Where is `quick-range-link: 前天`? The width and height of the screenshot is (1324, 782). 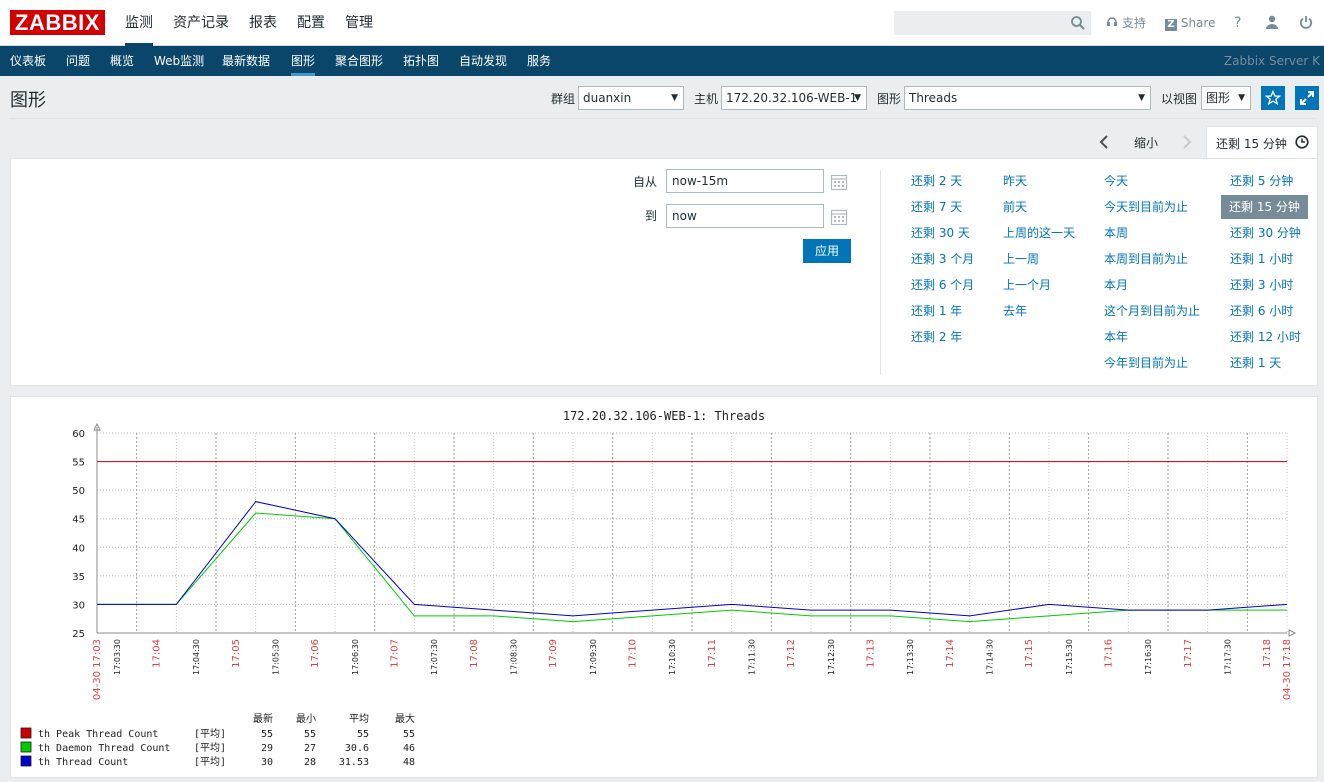 quick-range-link: 前天 is located at coordinates (1015, 207).